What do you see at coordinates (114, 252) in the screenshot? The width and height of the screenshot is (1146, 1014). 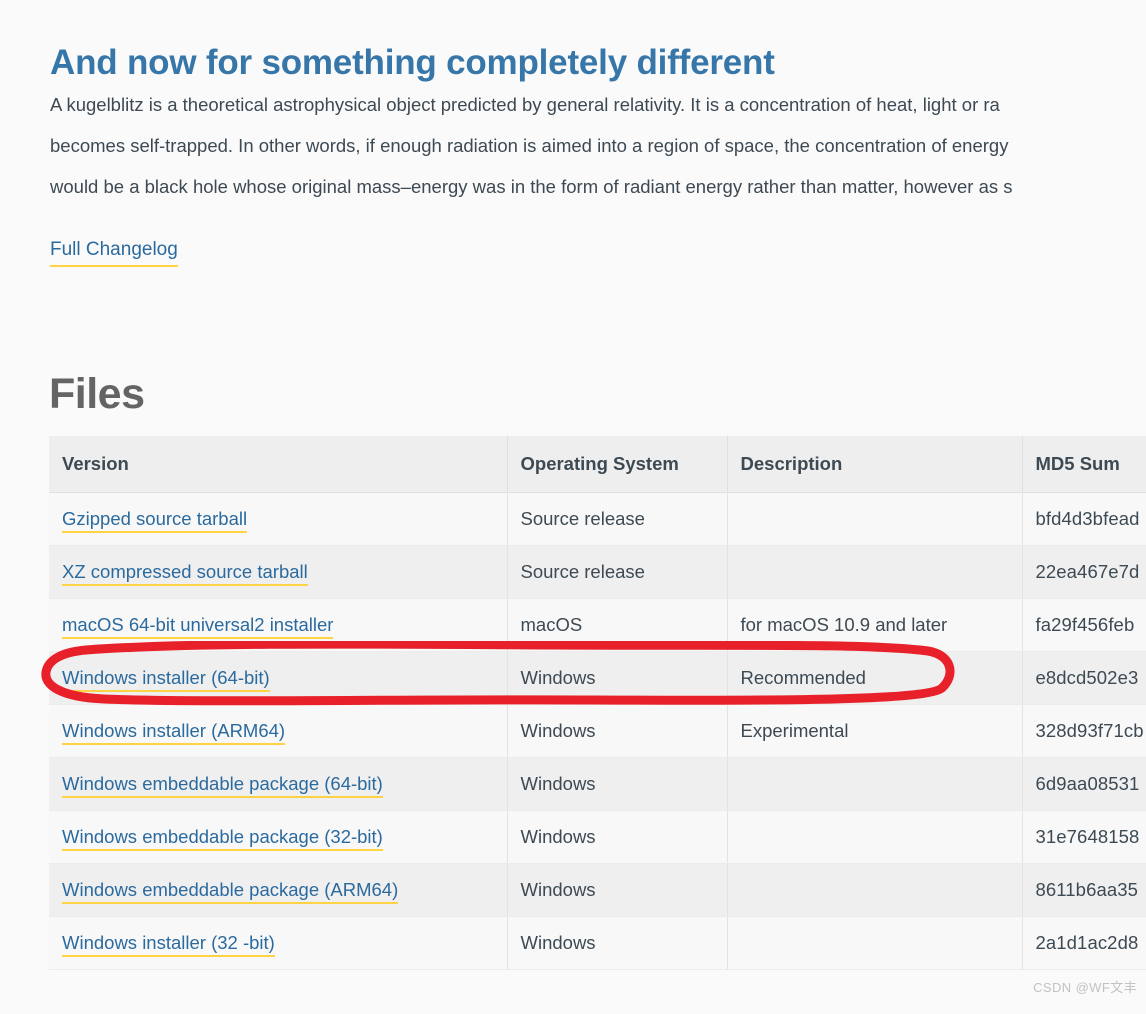 I see `full-changelog-link: Full Changelog` at bounding box center [114, 252].